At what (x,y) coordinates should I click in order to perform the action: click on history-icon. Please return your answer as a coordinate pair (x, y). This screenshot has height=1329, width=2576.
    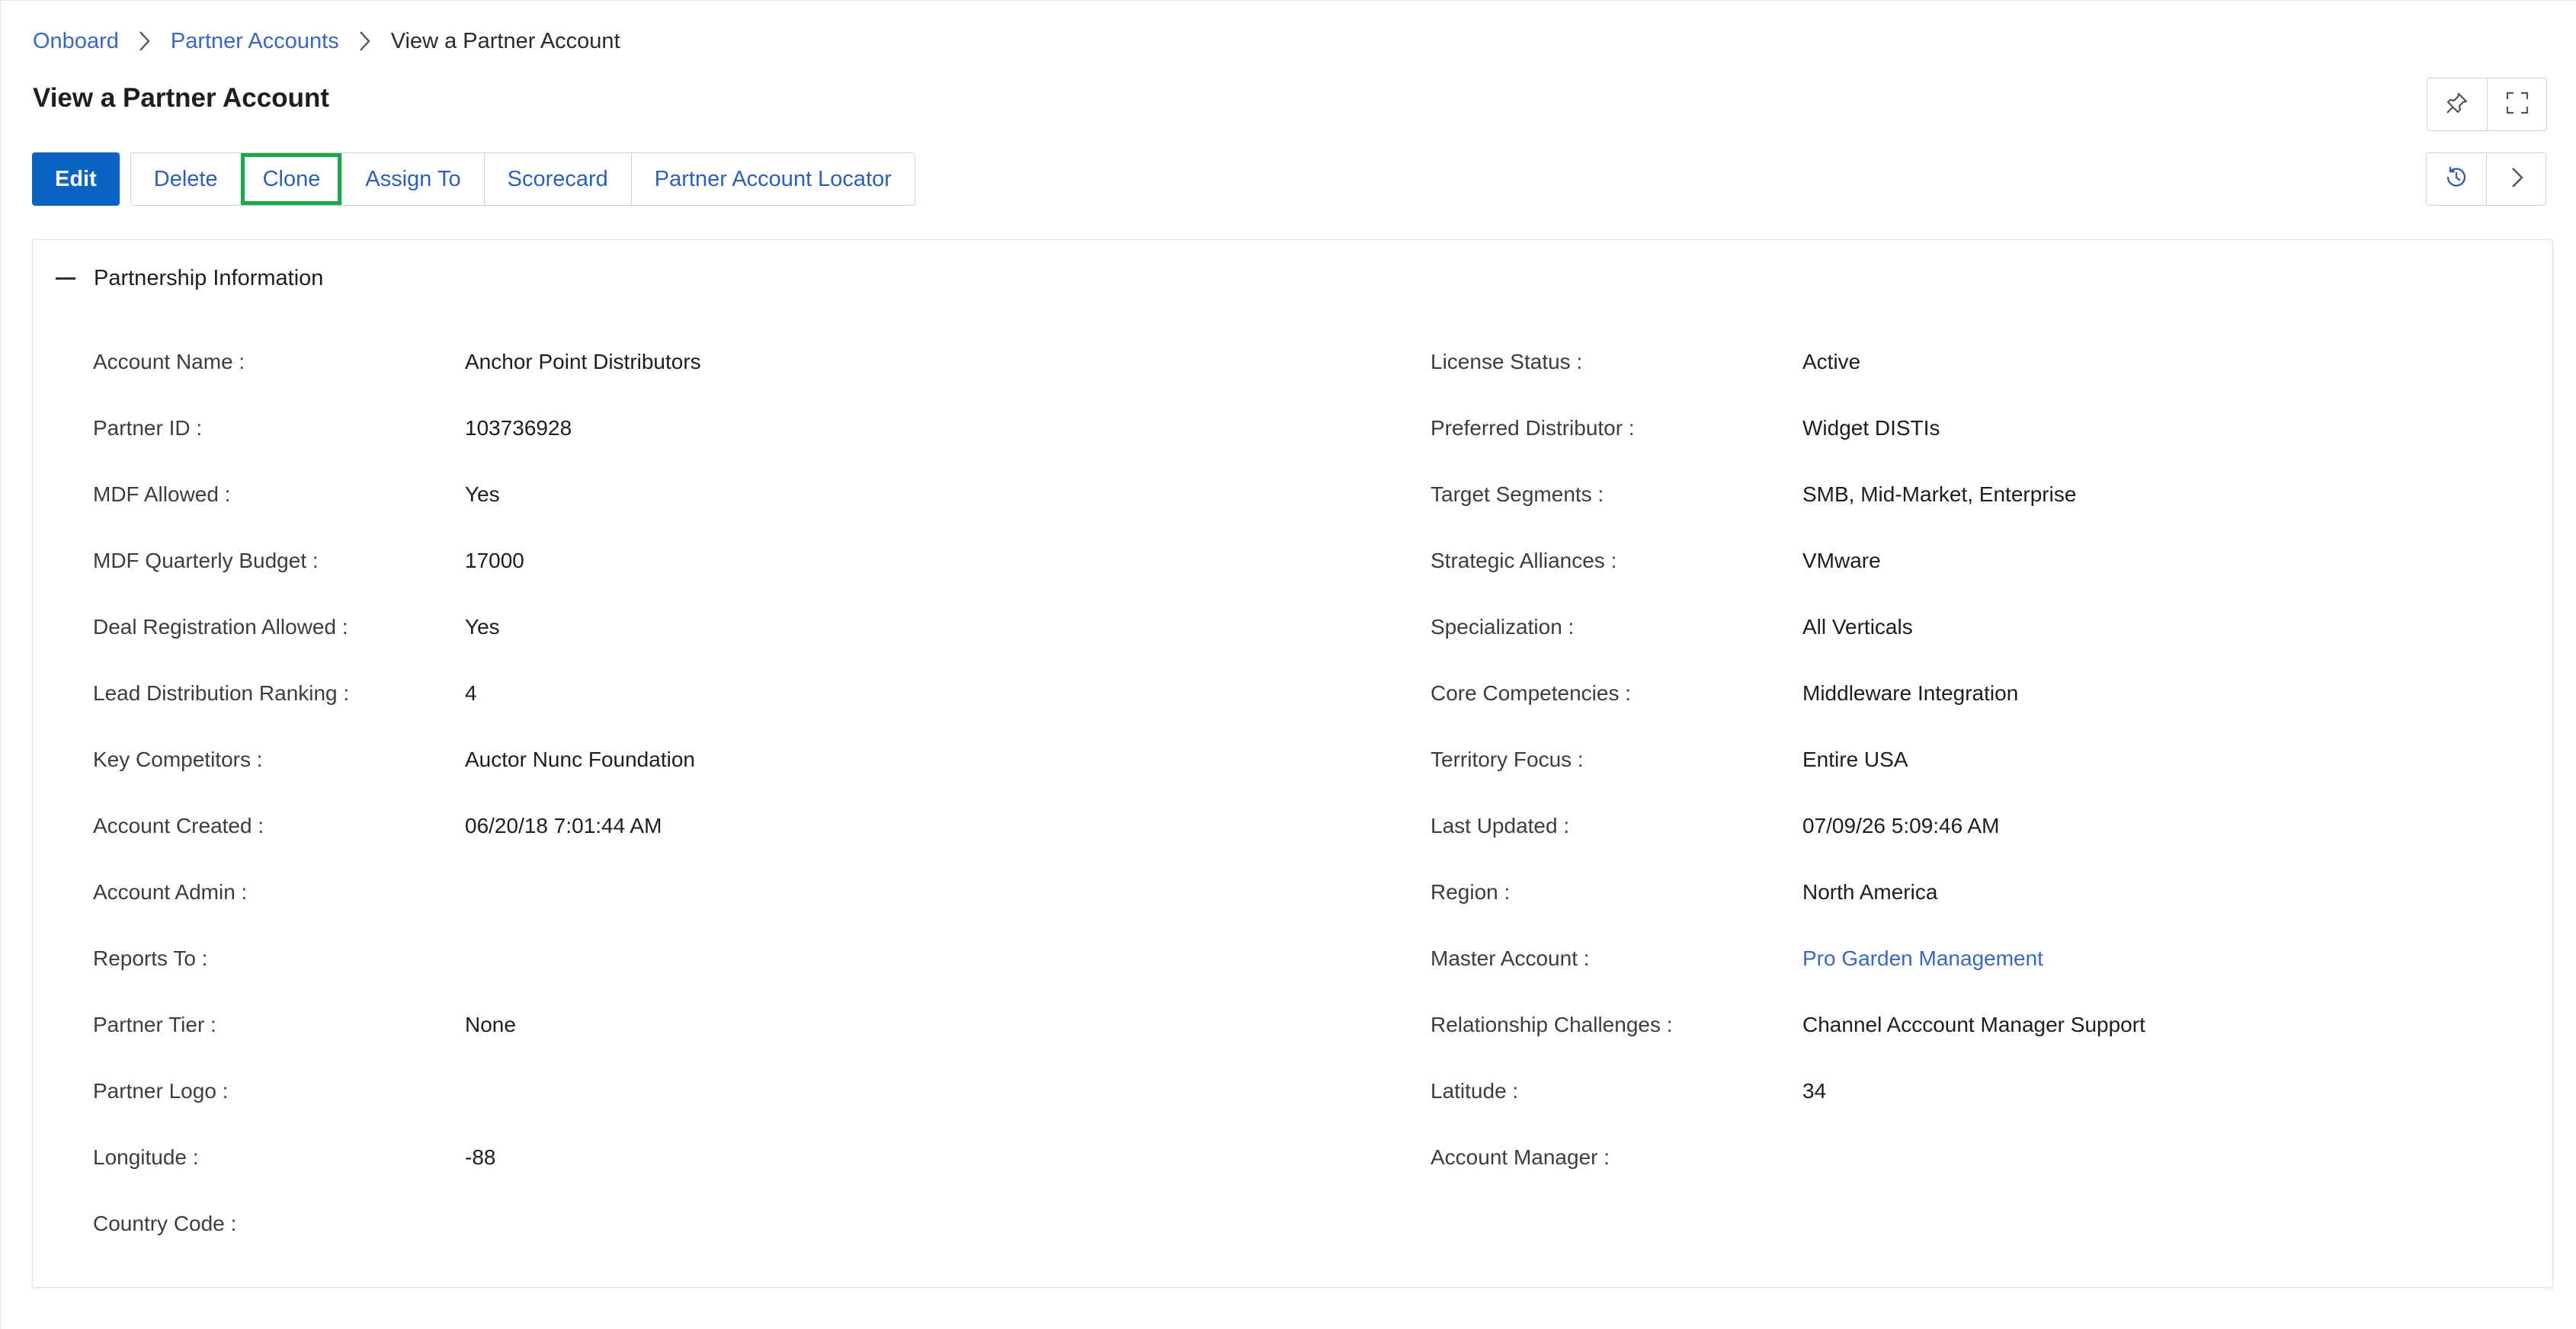
    Looking at the image, I should click on (2456, 179).